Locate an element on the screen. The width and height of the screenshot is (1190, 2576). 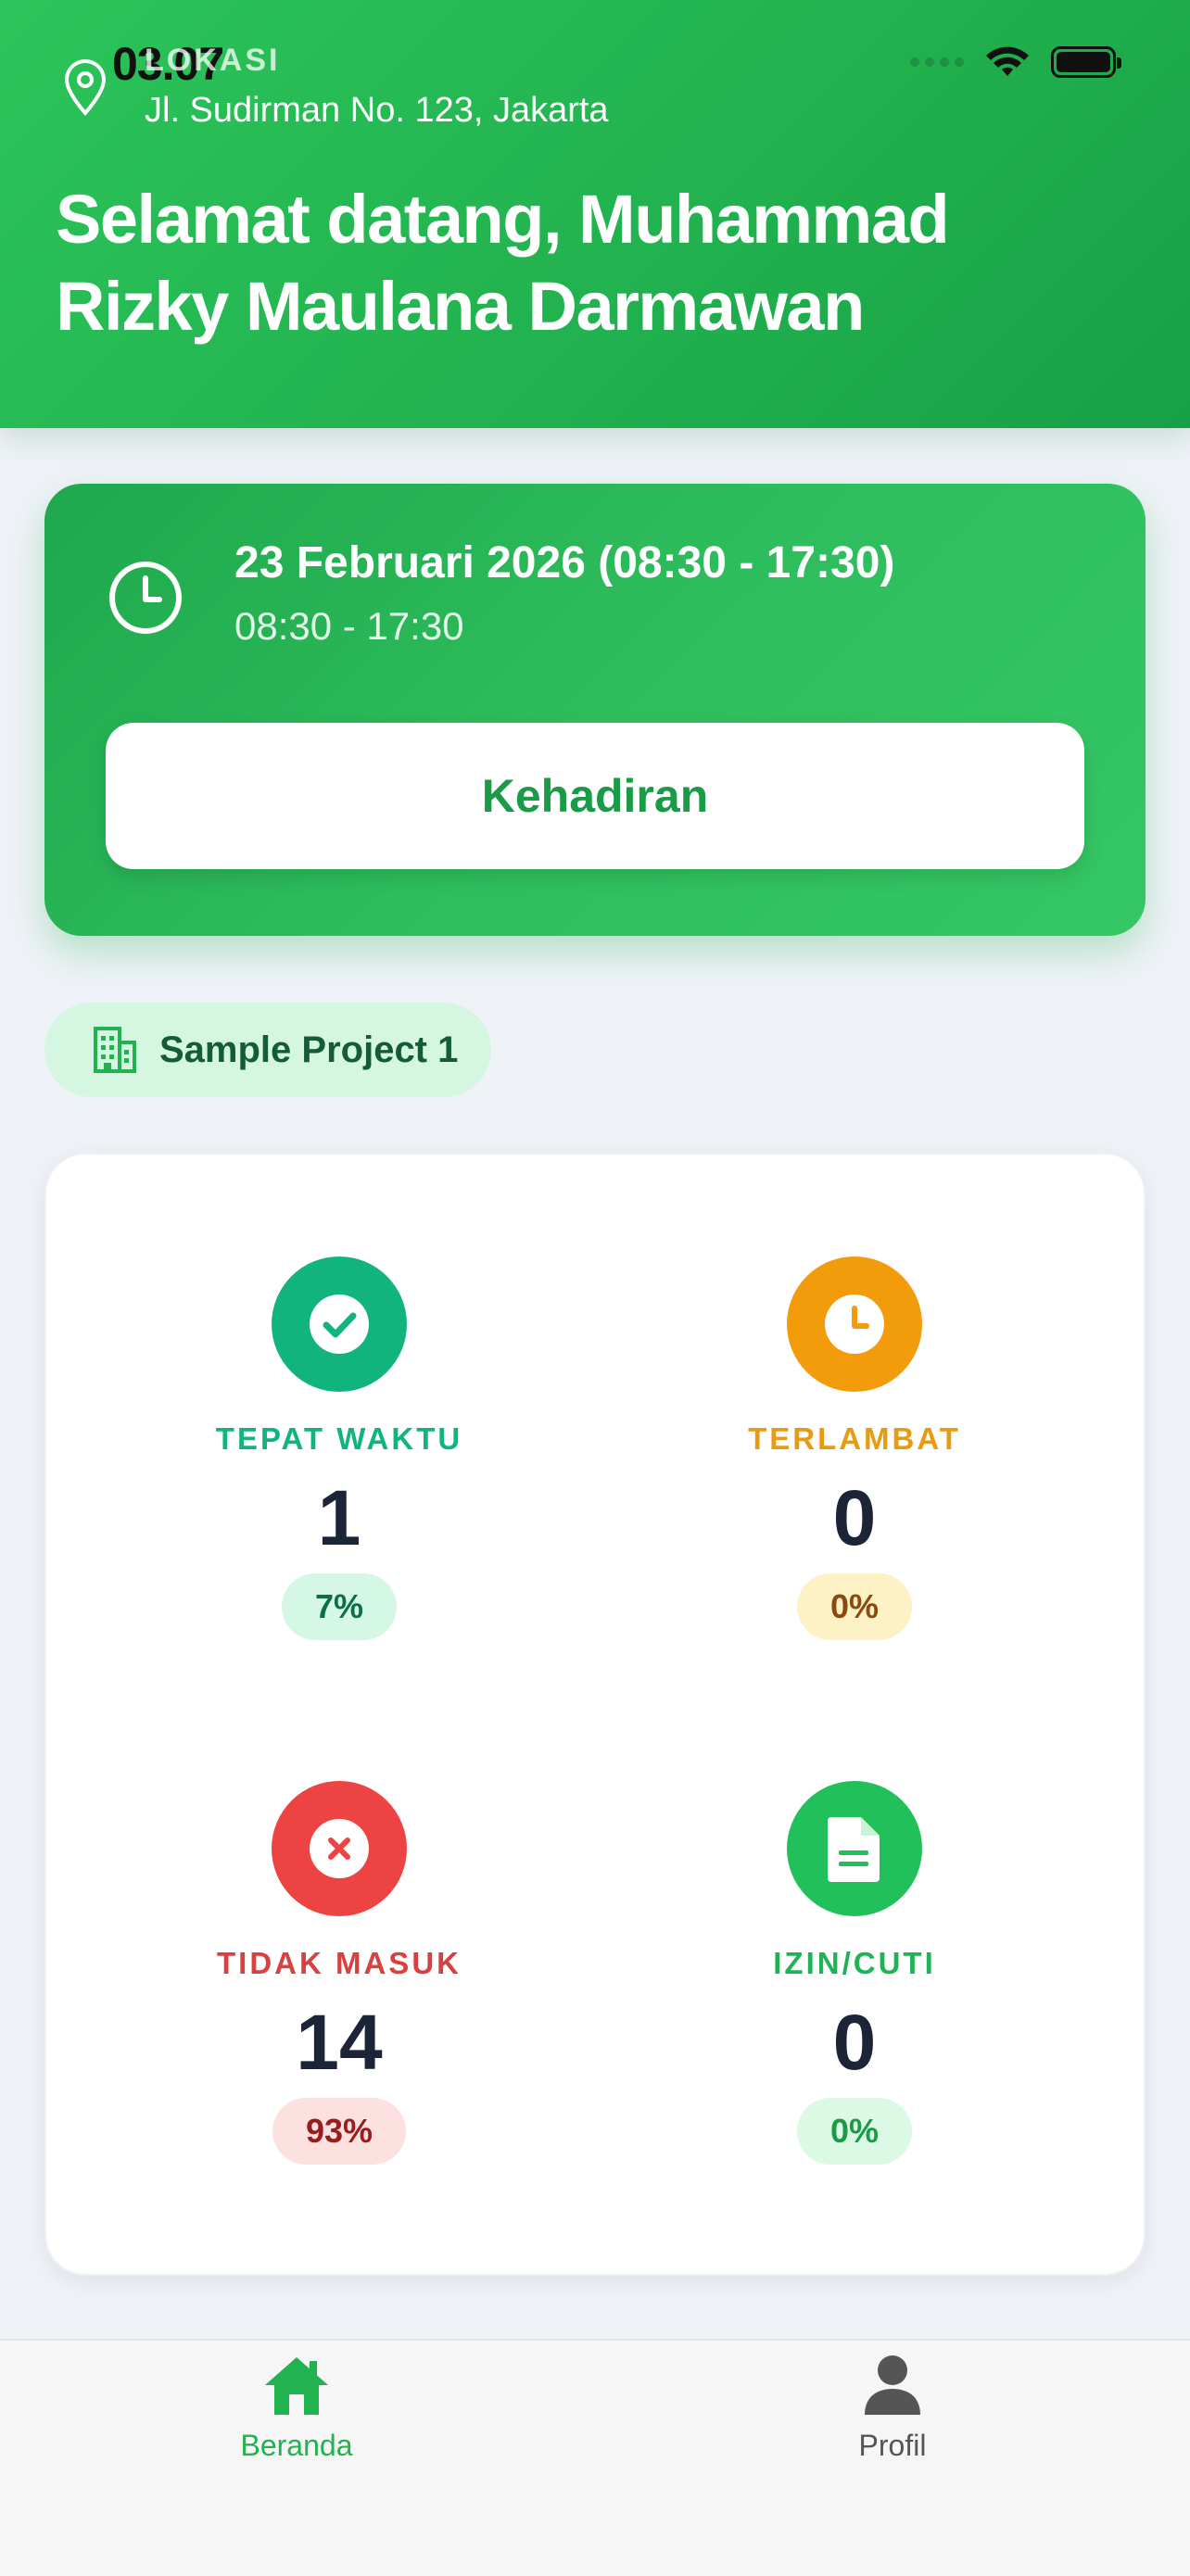
stat-on-time: TEPAT WAKTU 1 7% is located at coordinates (339, 1448).